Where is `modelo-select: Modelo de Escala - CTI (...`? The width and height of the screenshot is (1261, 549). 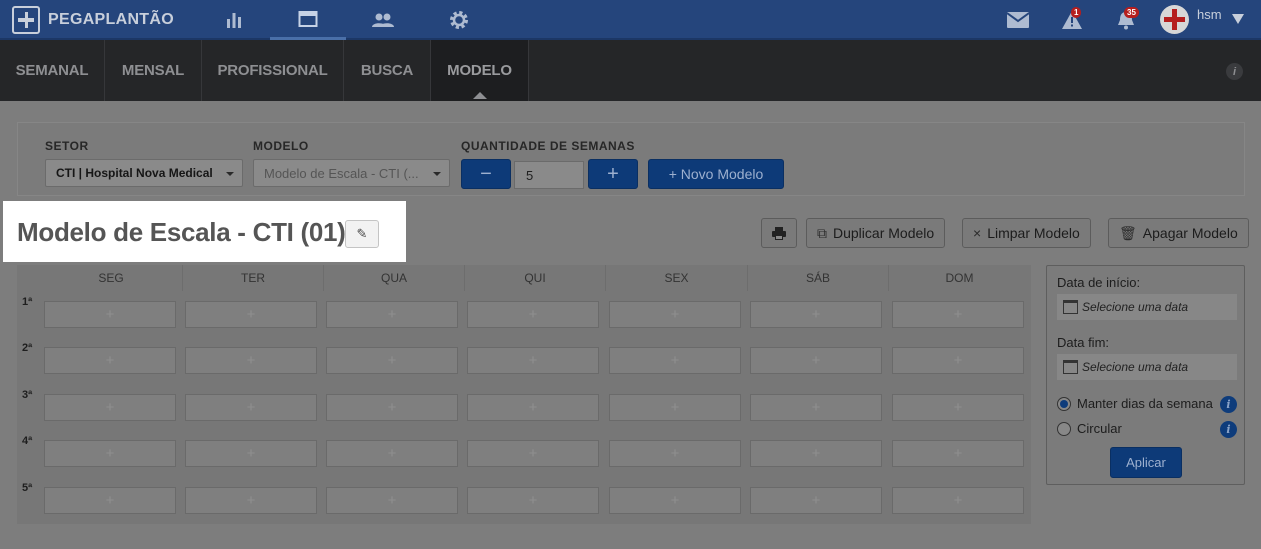
modelo-select: Modelo de Escala - CTI (... is located at coordinates (351, 173).